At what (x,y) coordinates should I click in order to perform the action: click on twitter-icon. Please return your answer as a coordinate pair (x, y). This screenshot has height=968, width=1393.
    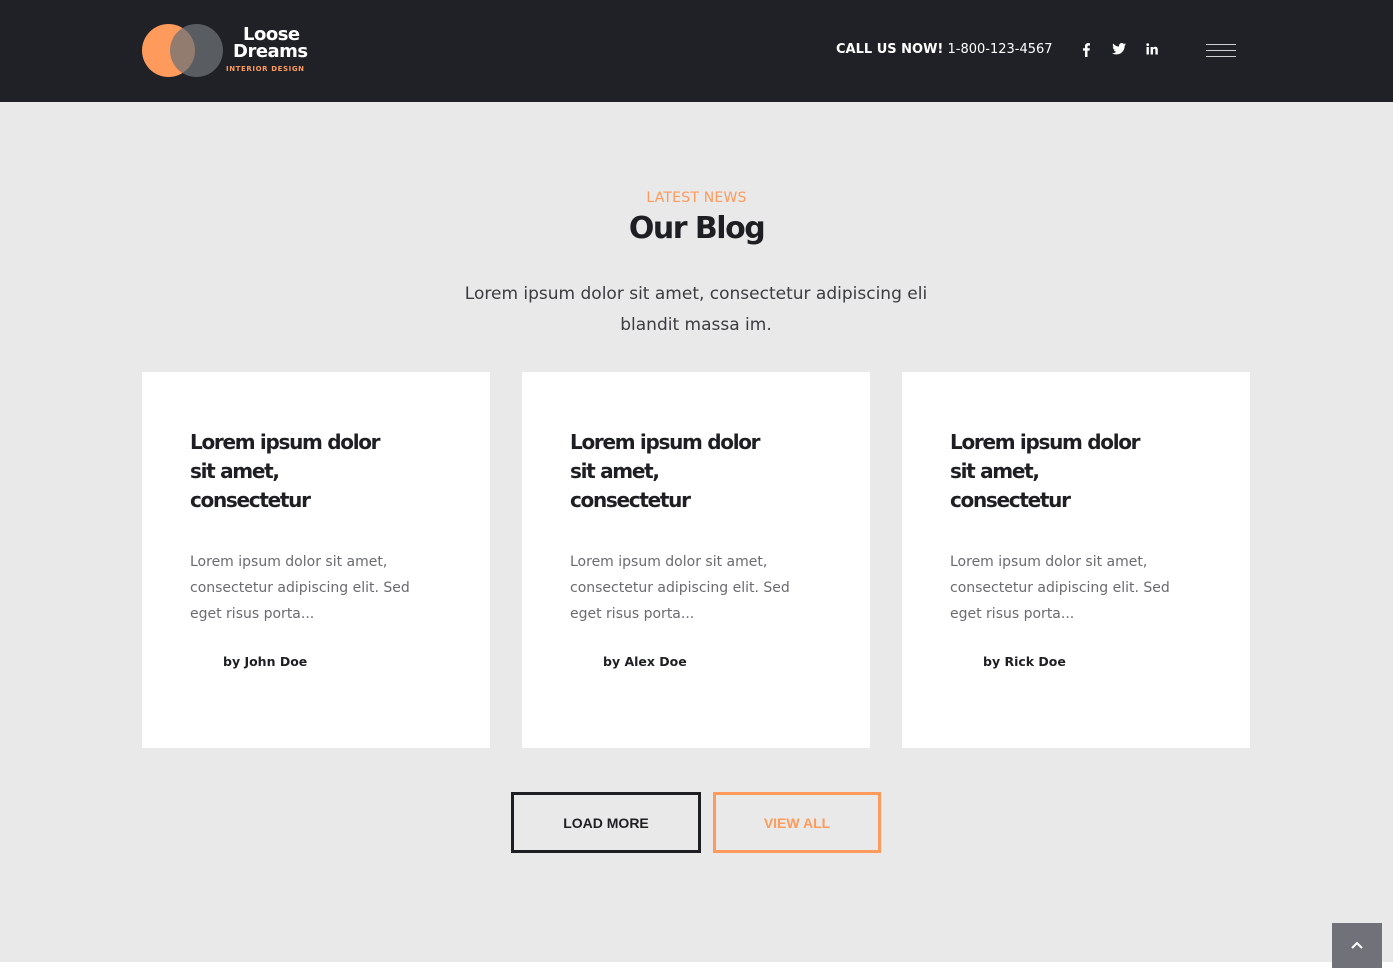
    Looking at the image, I should click on (1119, 51).